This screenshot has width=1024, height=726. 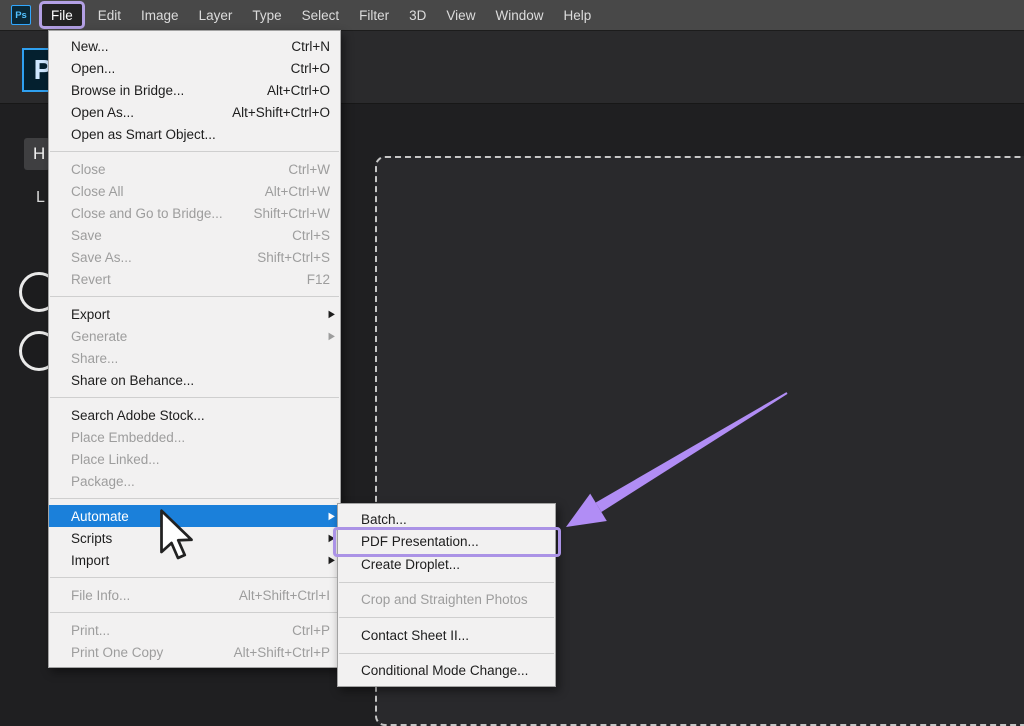 I want to click on menu-item-label: Import, so click(x=90, y=560).